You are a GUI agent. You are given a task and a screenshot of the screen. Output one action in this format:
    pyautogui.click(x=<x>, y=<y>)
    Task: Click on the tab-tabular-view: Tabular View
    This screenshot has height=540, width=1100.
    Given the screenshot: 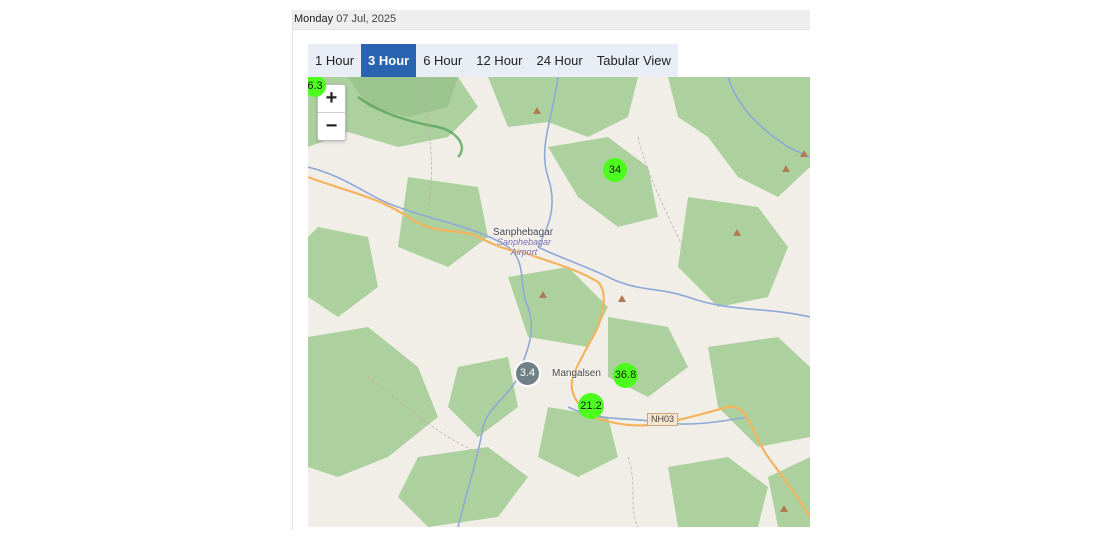 What is the action you would take?
    pyautogui.click(x=634, y=60)
    